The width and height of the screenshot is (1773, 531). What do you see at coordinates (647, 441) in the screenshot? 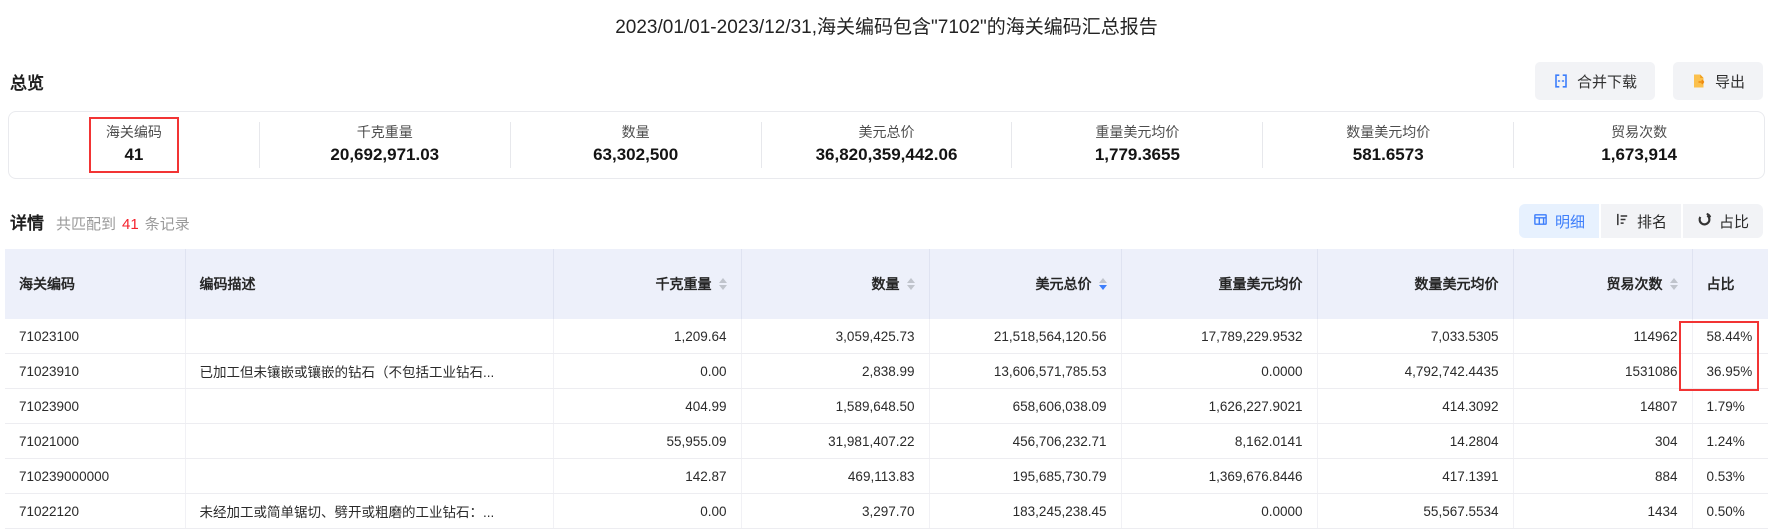
I see `kg-weight-cell: 55,955.09` at bounding box center [647, 441].